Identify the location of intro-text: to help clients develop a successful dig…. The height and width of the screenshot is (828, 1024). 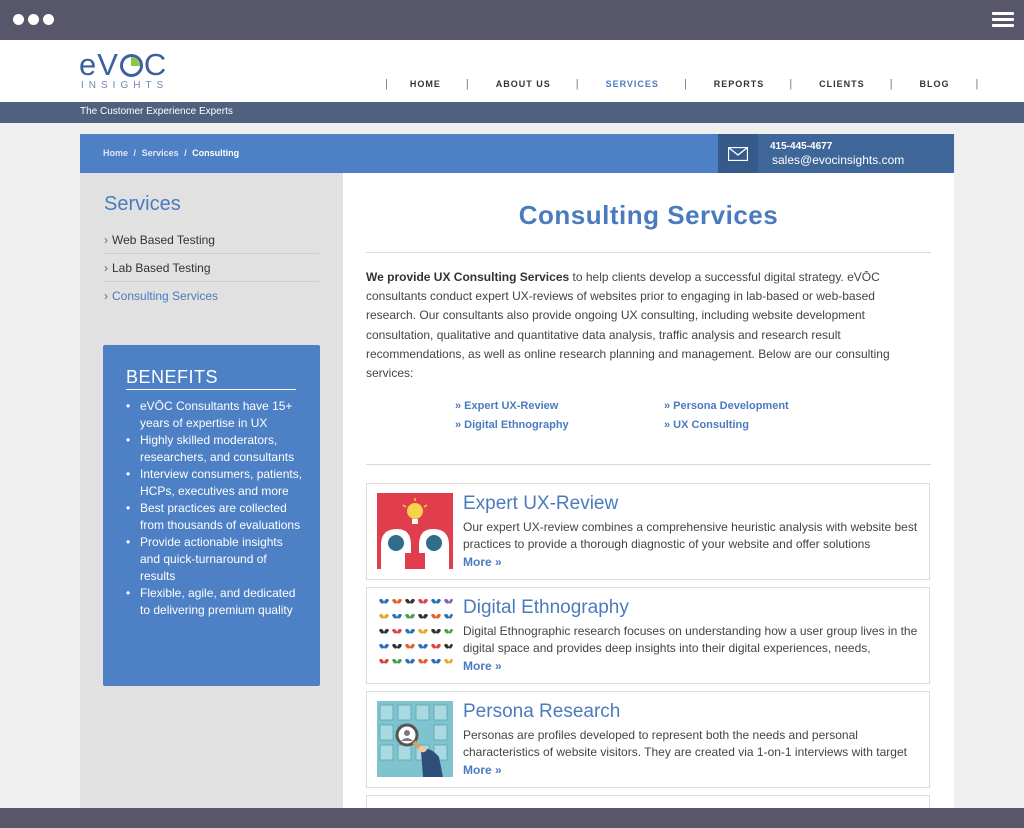
(628, 325).